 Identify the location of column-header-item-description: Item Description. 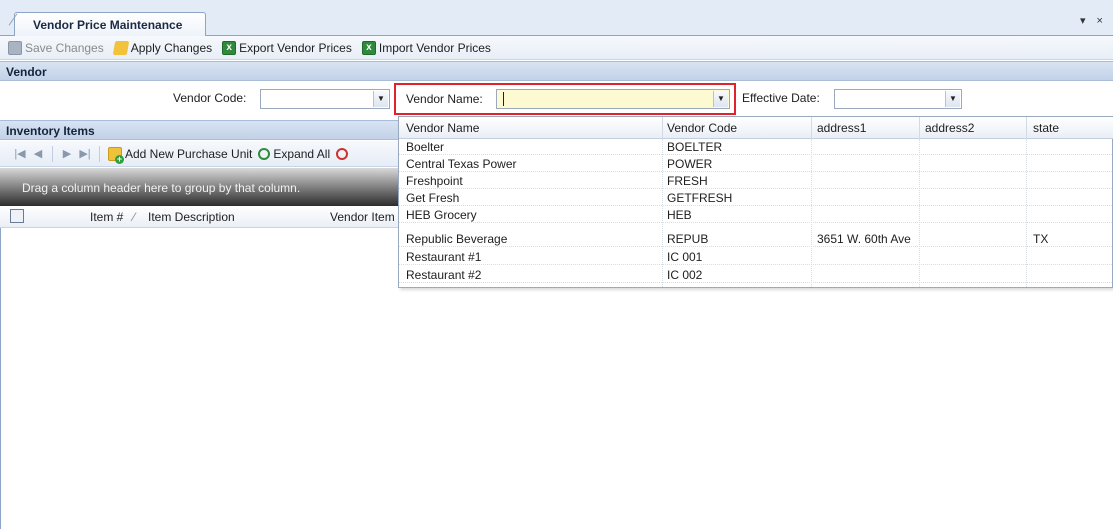
(191, 217).